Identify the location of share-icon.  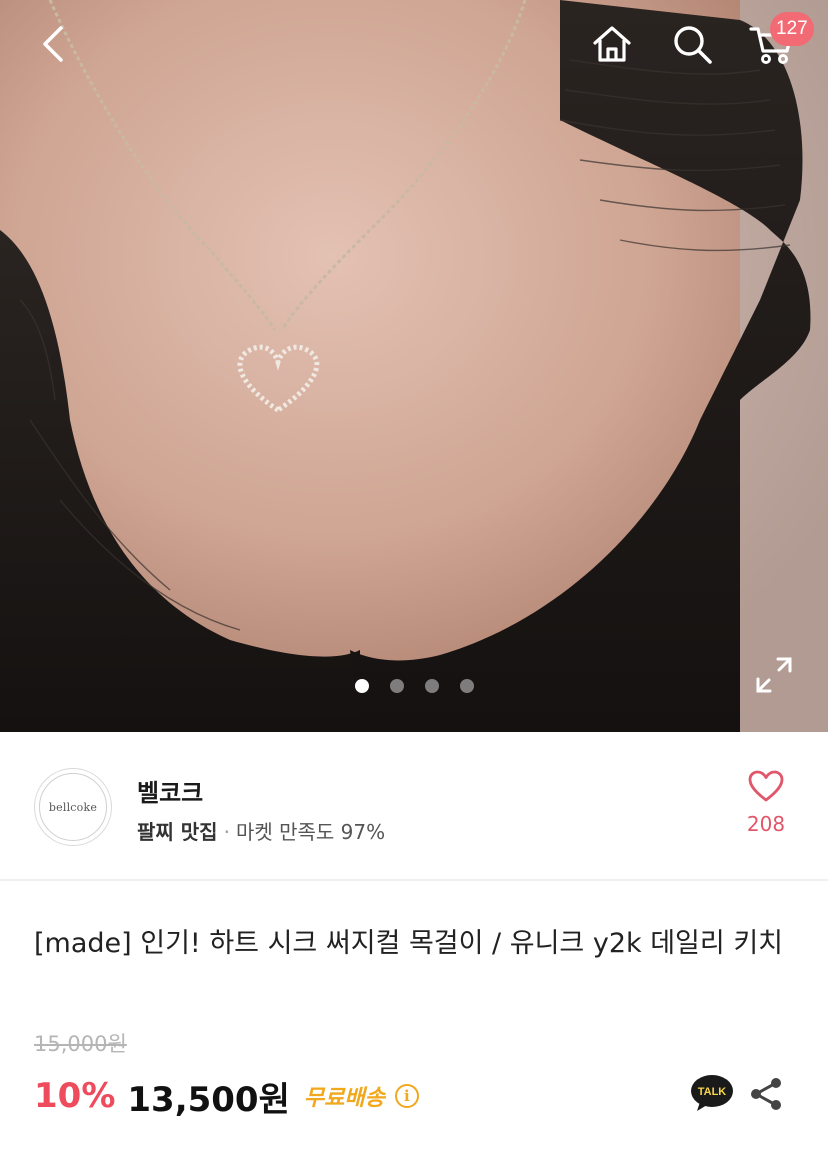
(766, 1094).